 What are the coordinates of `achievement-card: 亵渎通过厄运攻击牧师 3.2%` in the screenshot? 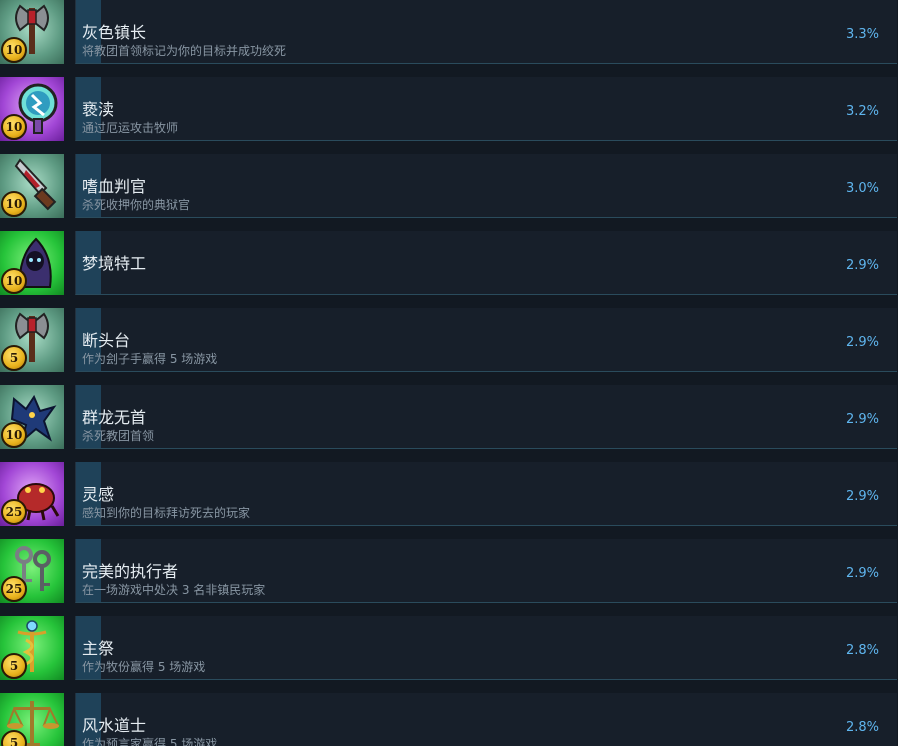 It's located at (486, 109).